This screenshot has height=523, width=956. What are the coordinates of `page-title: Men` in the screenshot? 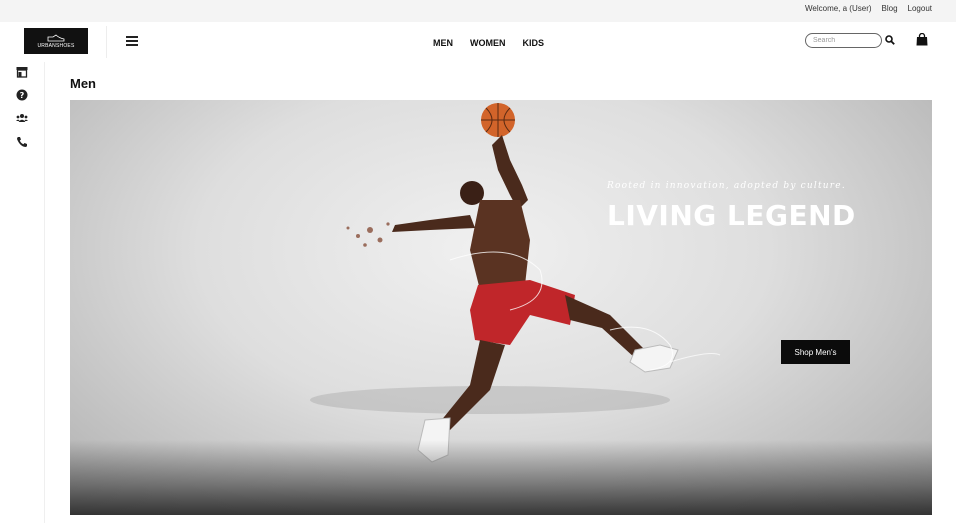 It's located at (83, 83).